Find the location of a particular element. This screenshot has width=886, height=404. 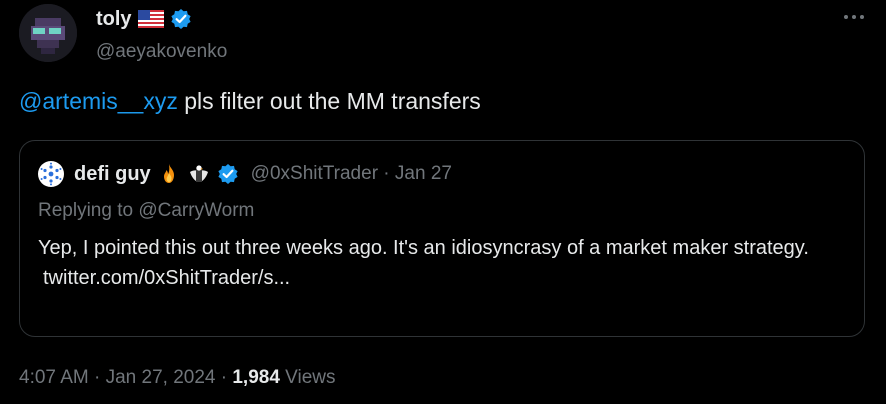

author-avatar is located at coordinates (48, 33).